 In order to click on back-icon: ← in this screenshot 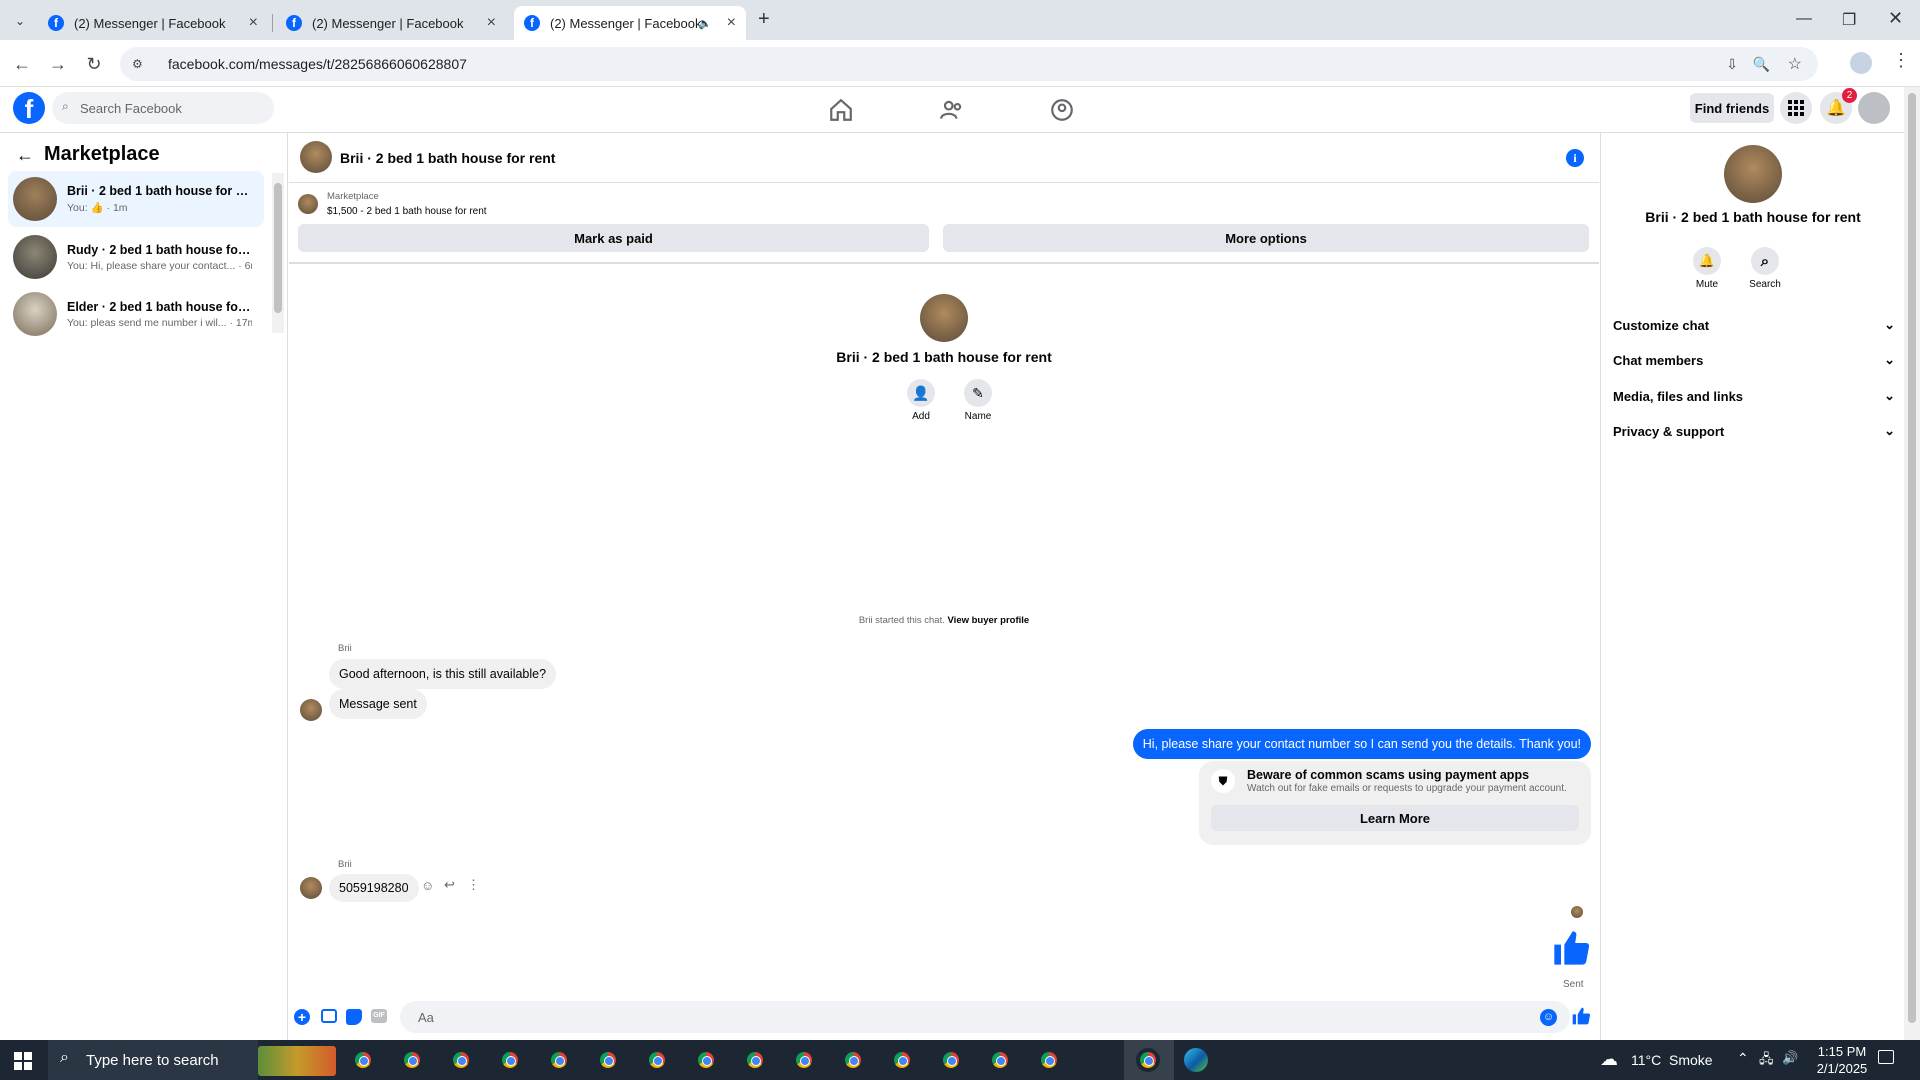, I will do `click(22, 64)`.